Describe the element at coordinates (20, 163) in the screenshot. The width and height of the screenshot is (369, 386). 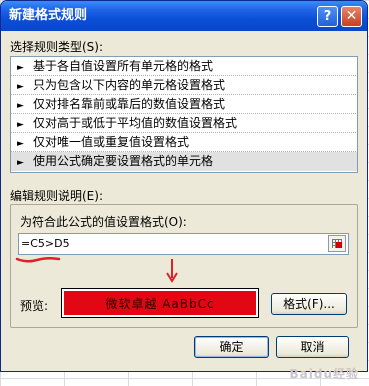
I see `triangle-right-icon: ►` at that location.